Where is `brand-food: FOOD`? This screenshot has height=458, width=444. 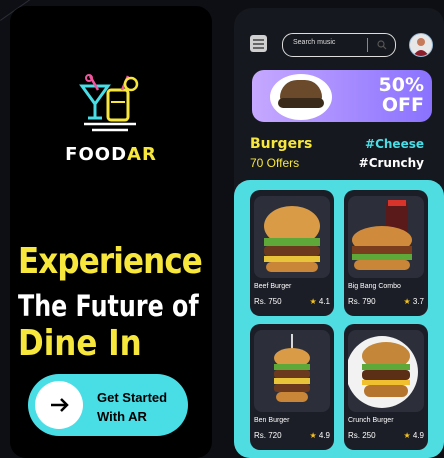 brand-food: FOOD is located at coordinates (96, 154).